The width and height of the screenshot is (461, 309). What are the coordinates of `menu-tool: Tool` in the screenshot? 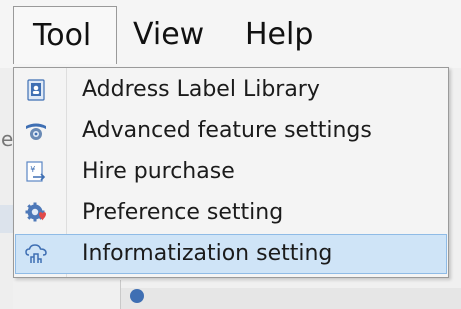 It's located at (65, 35).